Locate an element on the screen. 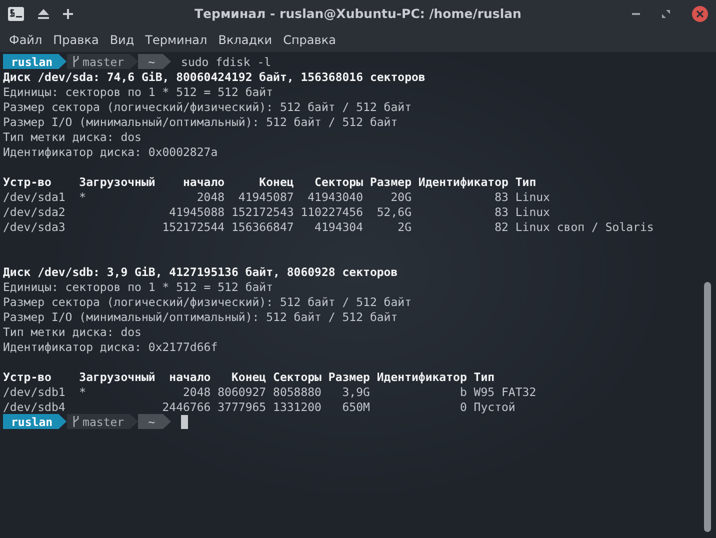 This screenshot has width=716, height=538. menu-item: Терминал is located at coordinates (177, 39).